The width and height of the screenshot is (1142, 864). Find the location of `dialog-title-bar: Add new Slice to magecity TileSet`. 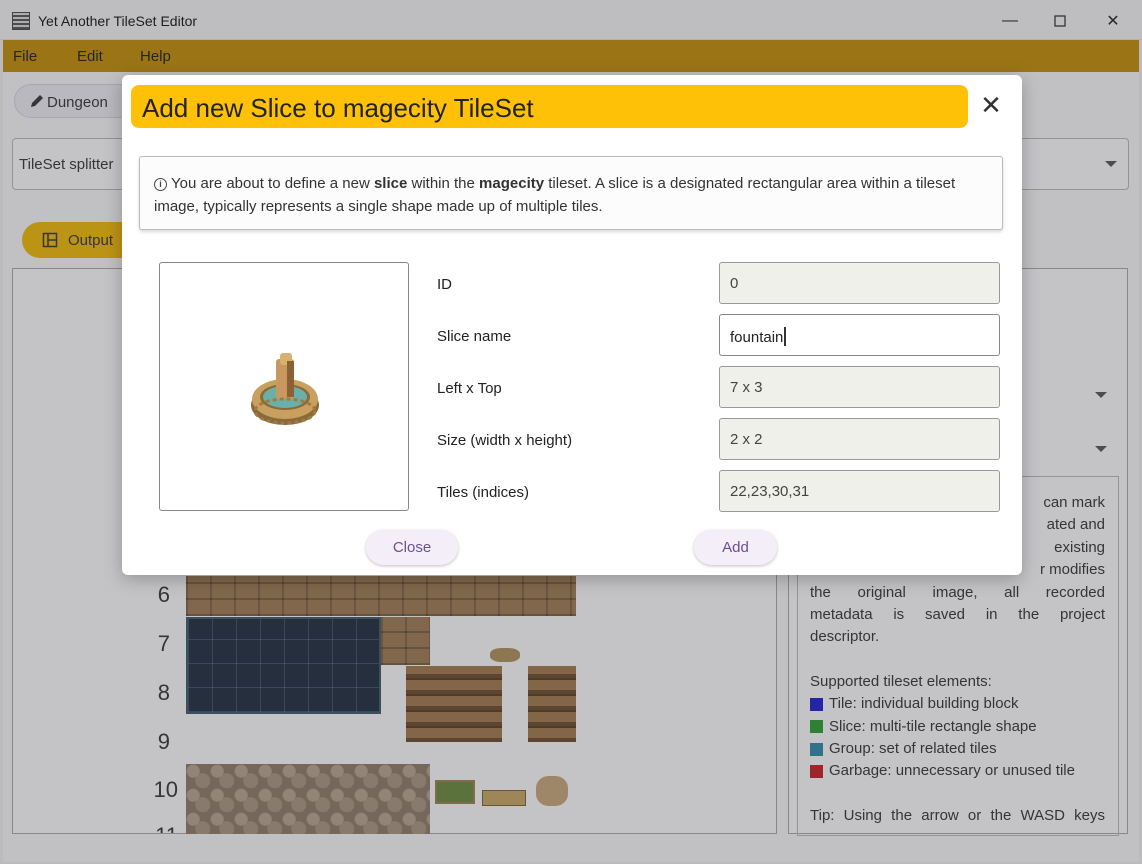

dialog-title-bar: Add new Slice to magecity TileSet is located at coordinates (549, 106).